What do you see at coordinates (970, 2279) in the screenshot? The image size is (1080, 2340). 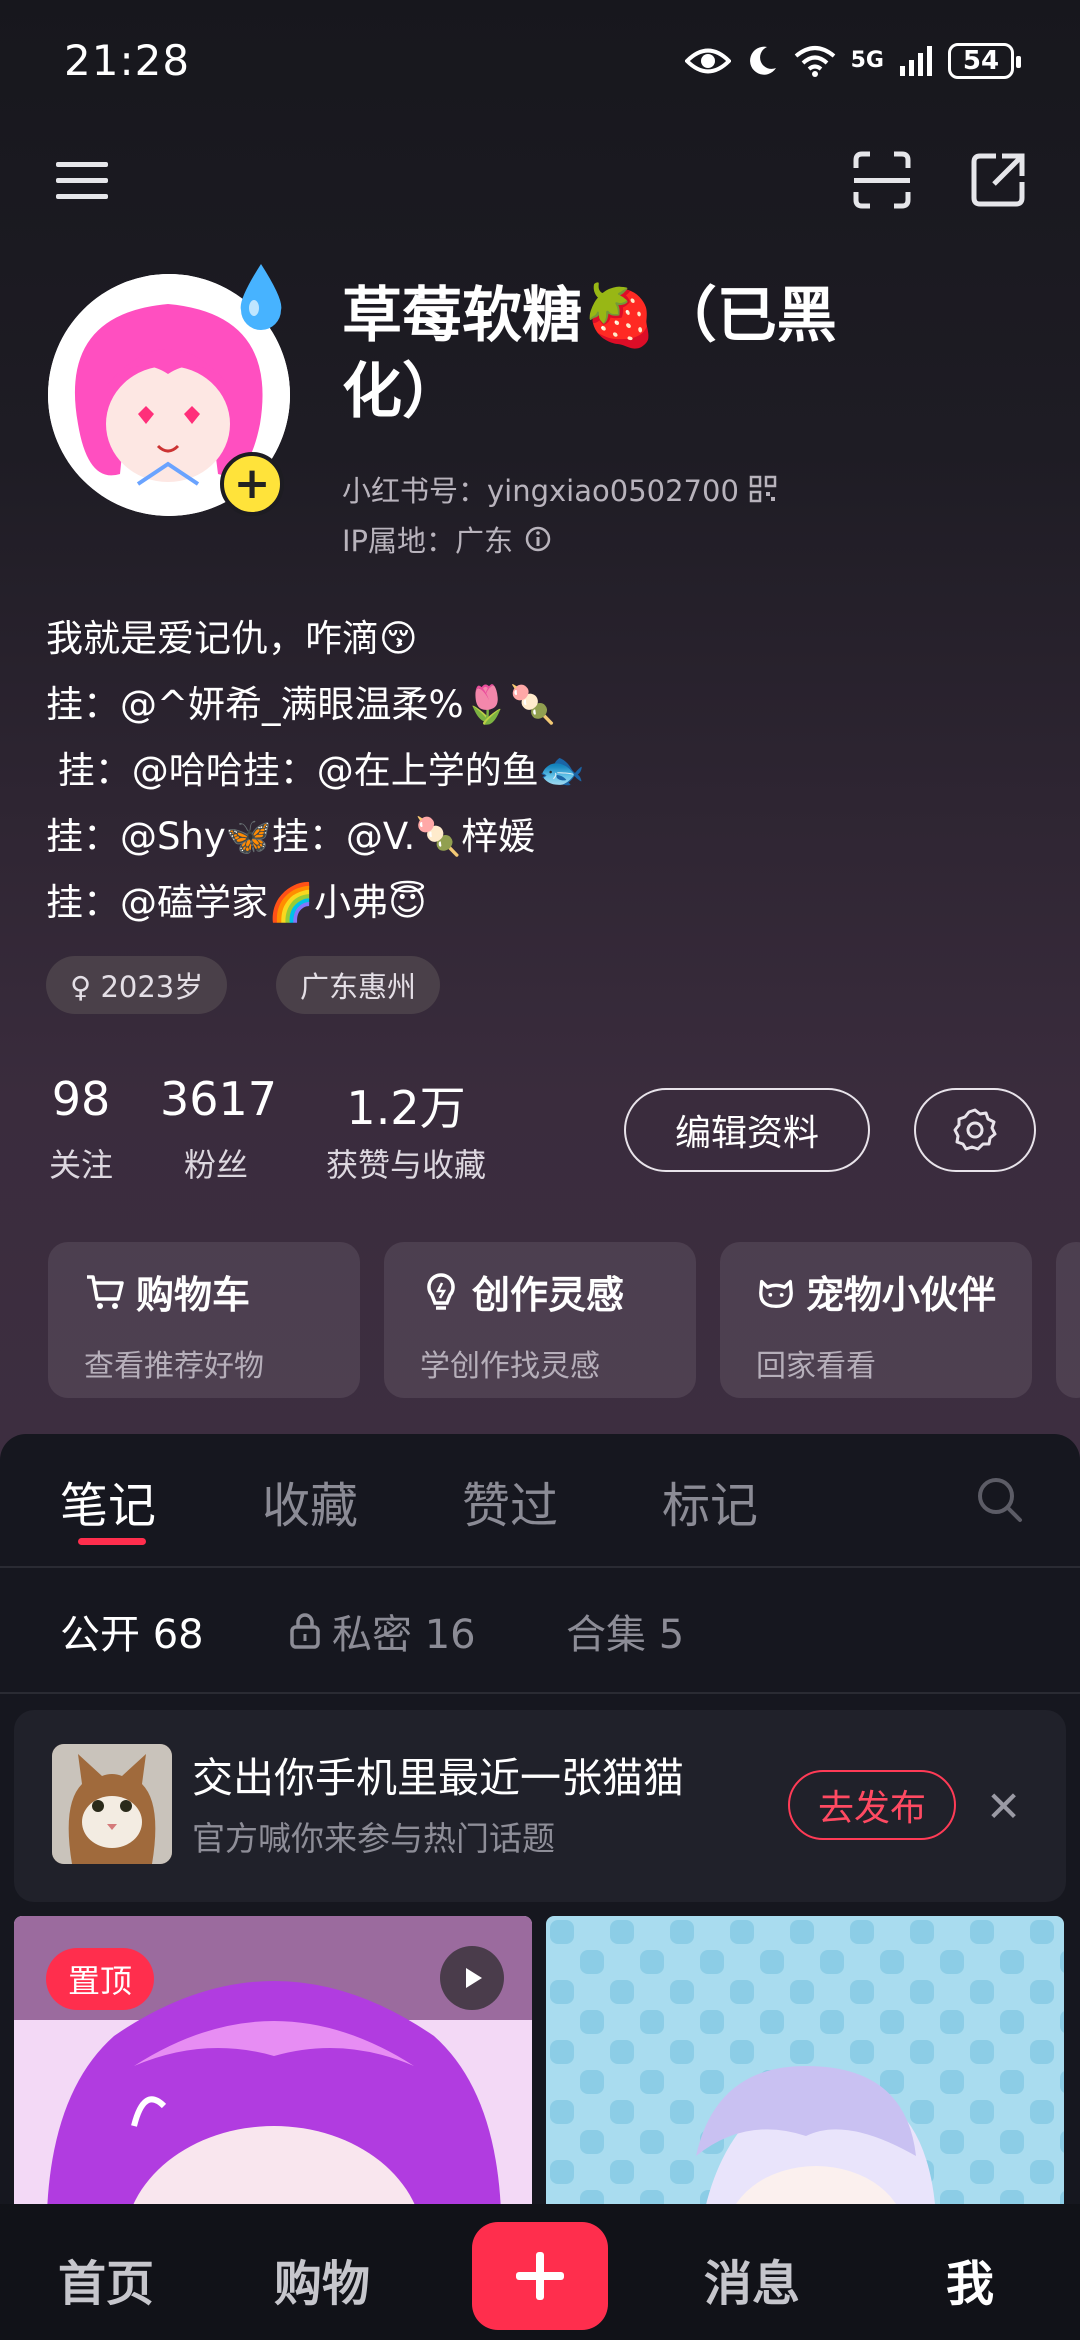 I see `nav-me: 我` at bounding box center [970, 2279].